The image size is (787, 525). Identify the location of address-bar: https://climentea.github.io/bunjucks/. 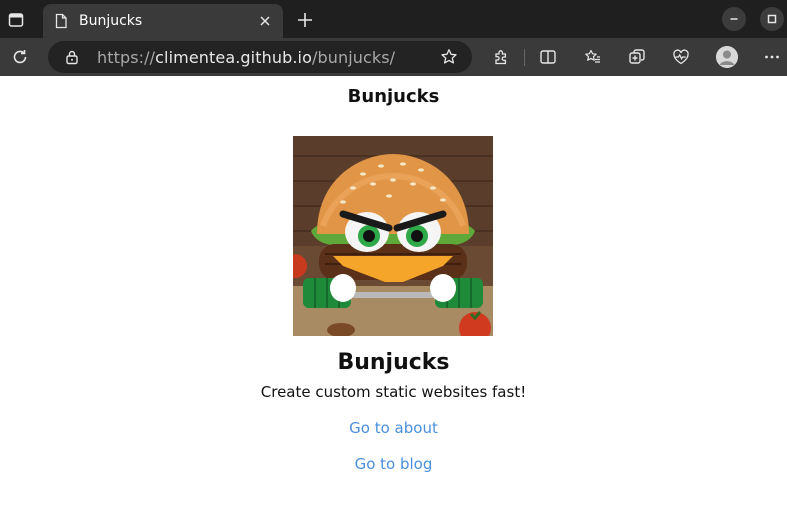
(260, 57).